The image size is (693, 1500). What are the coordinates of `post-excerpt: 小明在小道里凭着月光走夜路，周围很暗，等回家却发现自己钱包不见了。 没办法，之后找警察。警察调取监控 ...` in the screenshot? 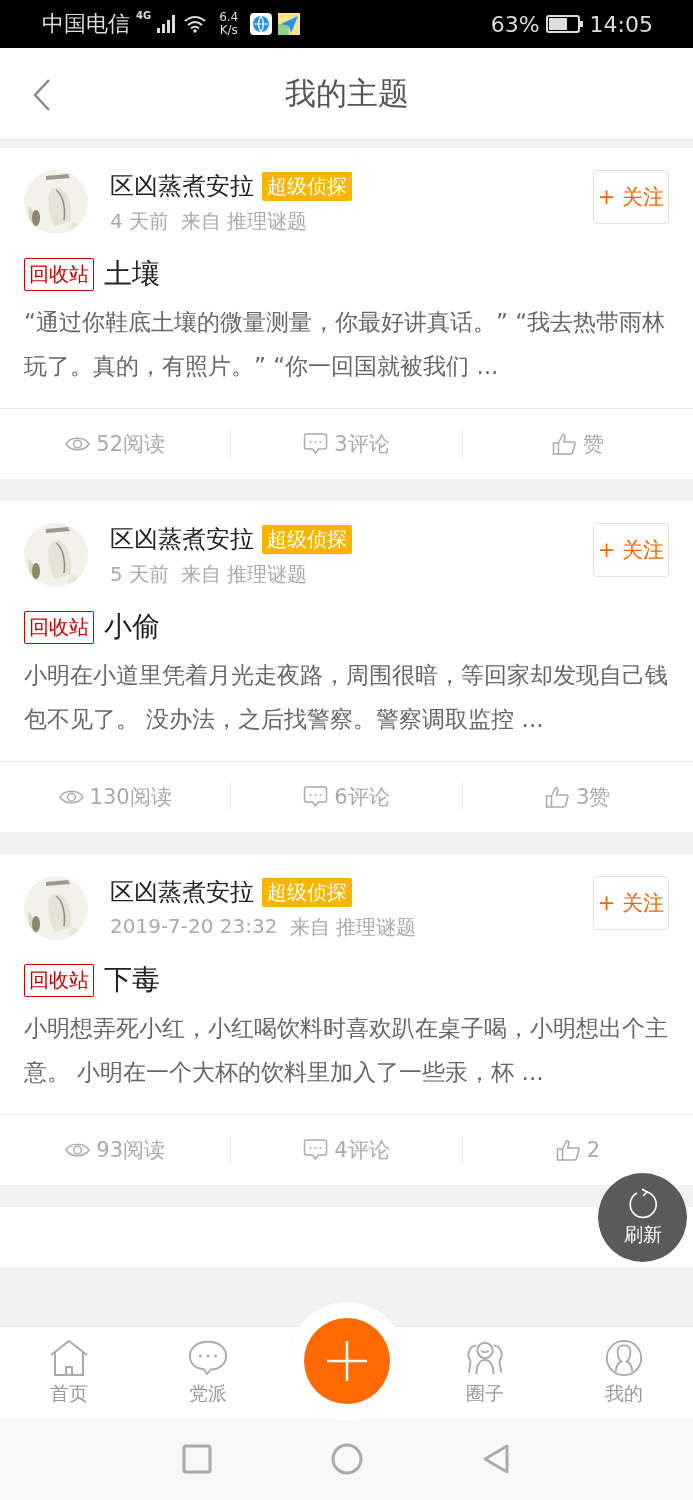 It's located at (346, 697).